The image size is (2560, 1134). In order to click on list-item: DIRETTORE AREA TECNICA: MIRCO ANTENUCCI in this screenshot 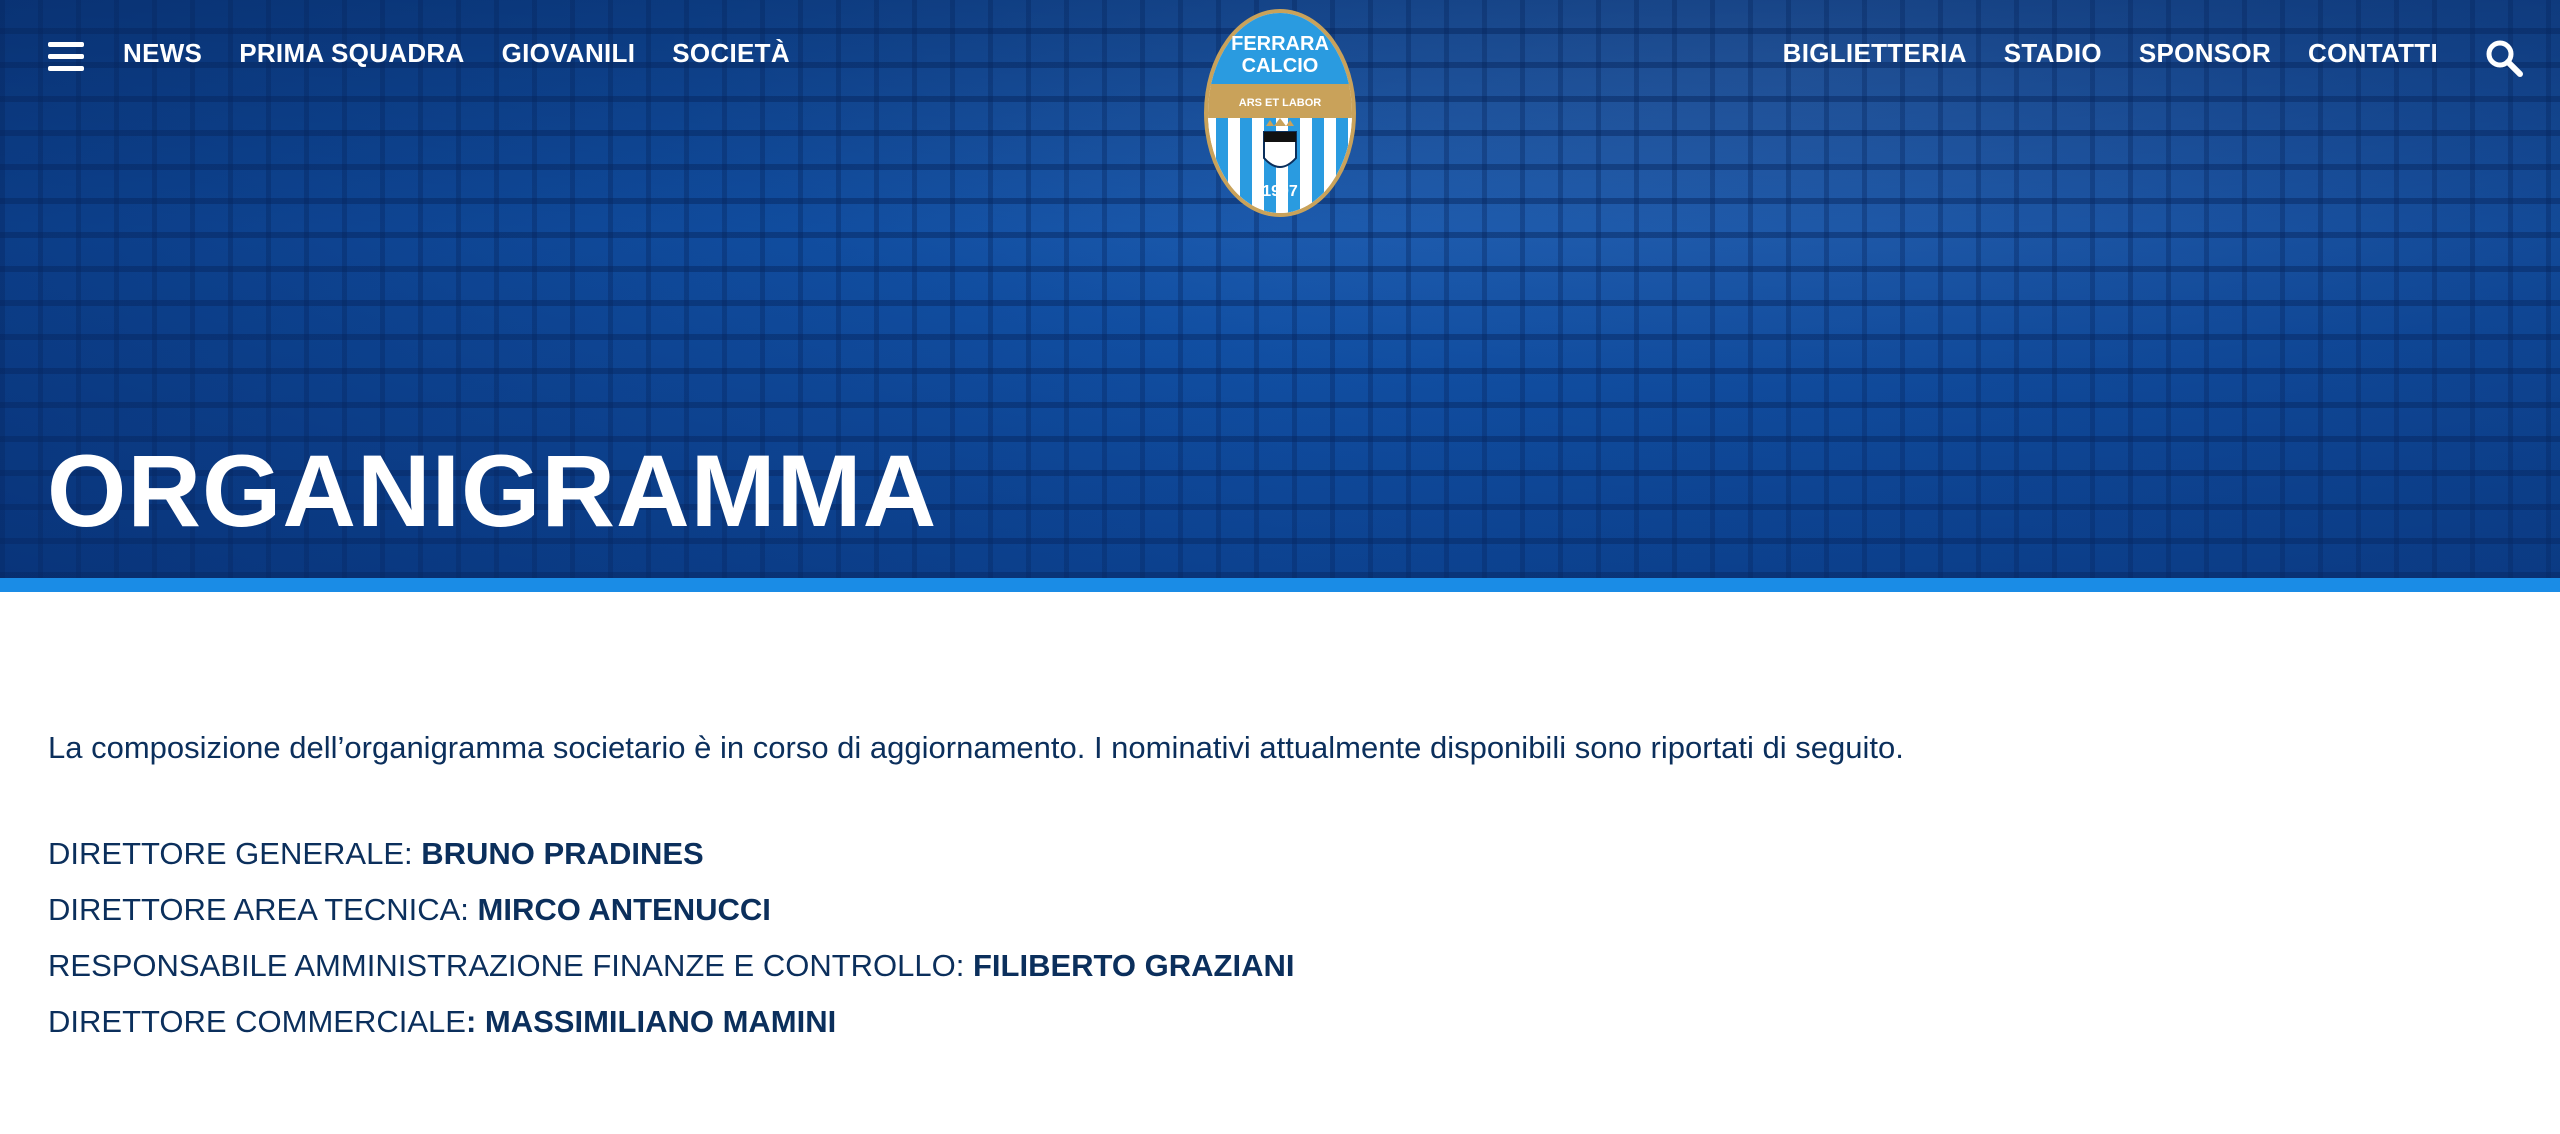, I will do `click(1278, 910)`.